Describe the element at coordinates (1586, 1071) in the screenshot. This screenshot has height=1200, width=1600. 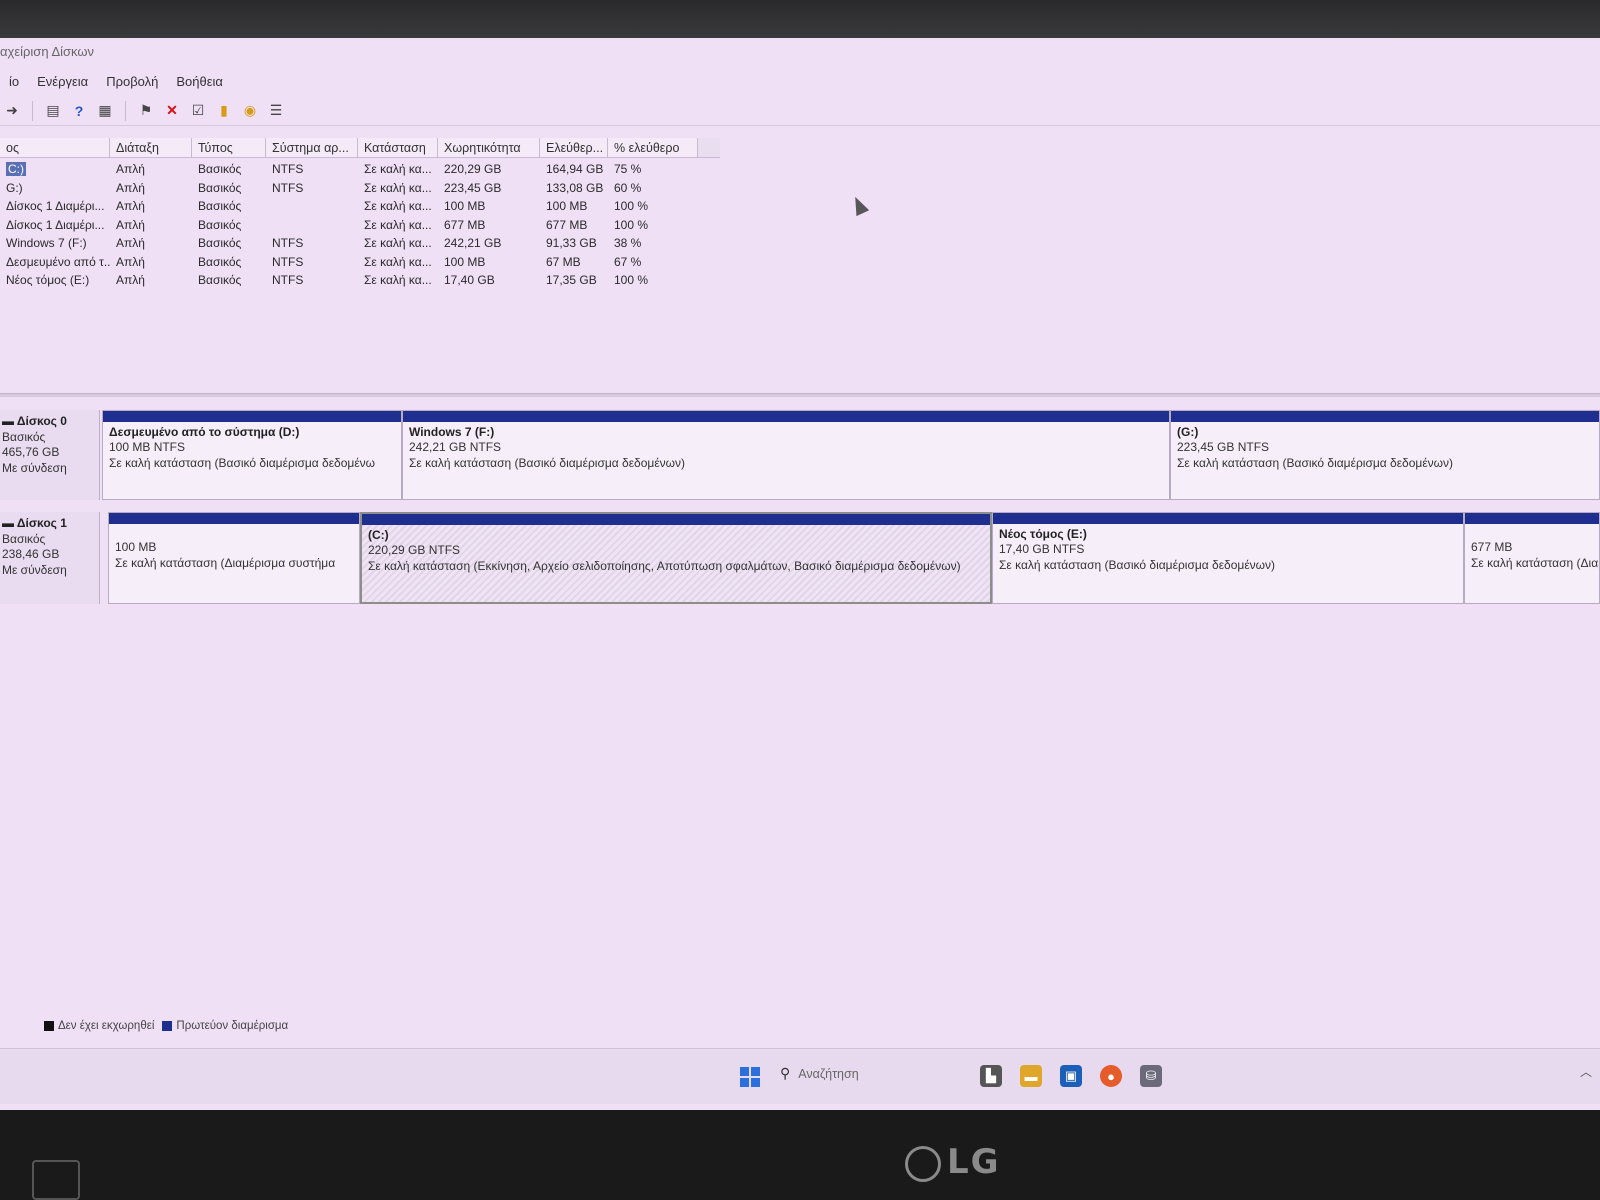
I see `chevron-up-icon: ︿` at that location.